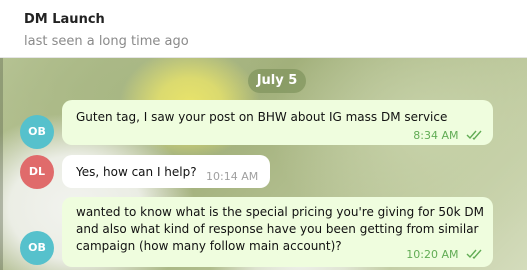 The width and height of the screenshot is (527, 270). What do you see at coordinates (64, 19) in the screenshot?
I see `chat-title: DM Launch` at bounding box center [64, 19].